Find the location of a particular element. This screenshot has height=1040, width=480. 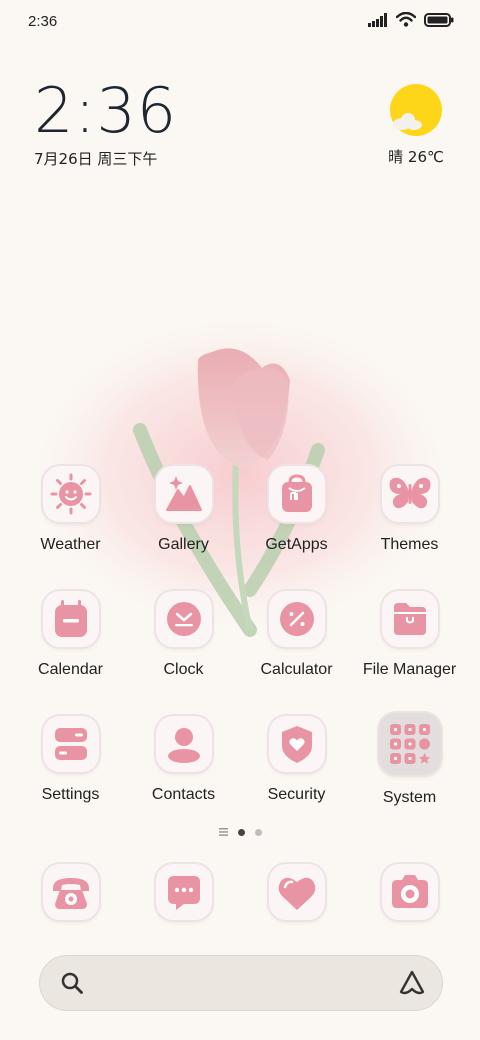

dock-browser is located at coordinates (296, 892).